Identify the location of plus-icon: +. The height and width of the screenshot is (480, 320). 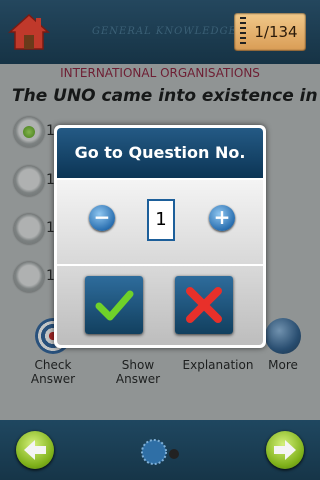
(222, 217).